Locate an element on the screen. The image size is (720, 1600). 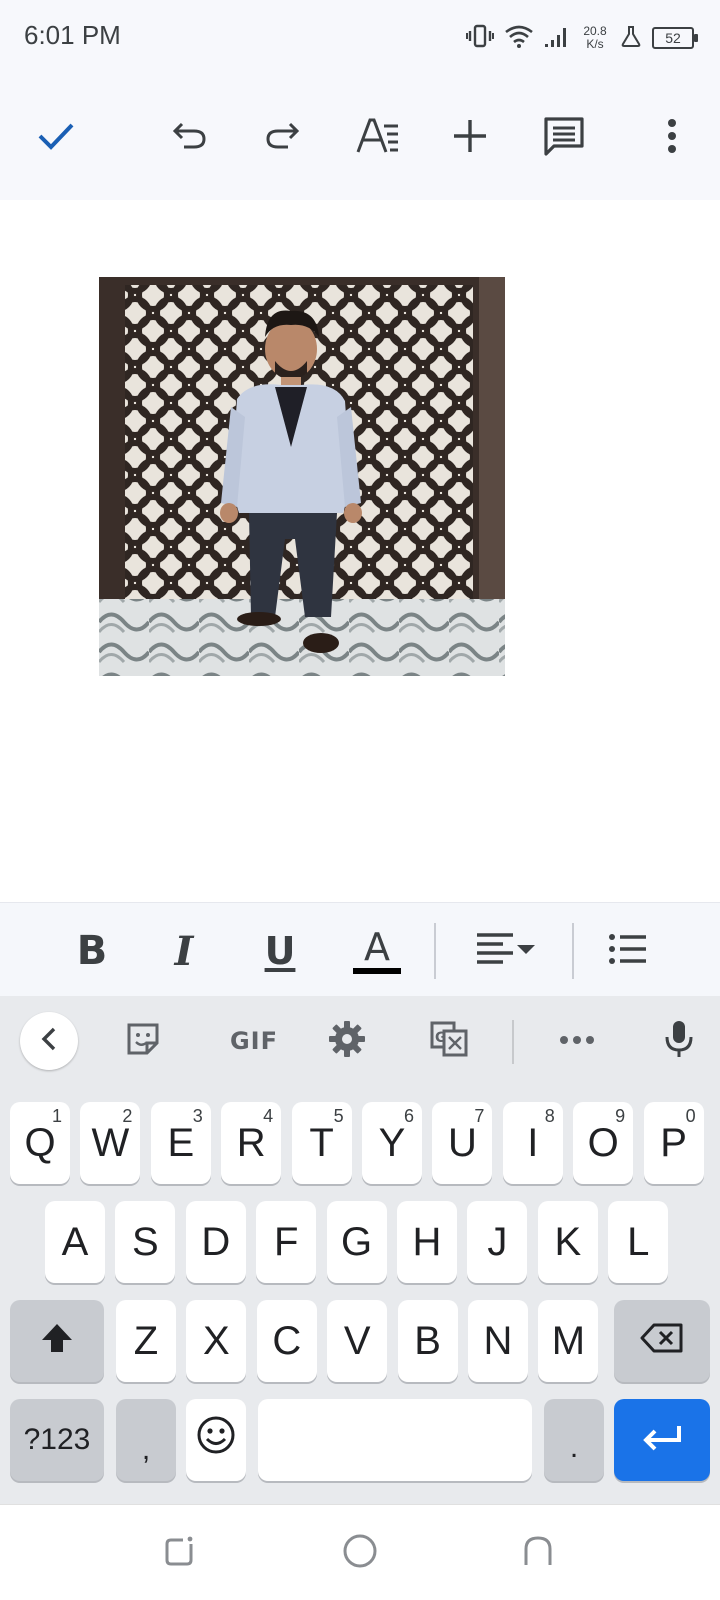
key-i: I8 is located at coordinates (532, 1143).